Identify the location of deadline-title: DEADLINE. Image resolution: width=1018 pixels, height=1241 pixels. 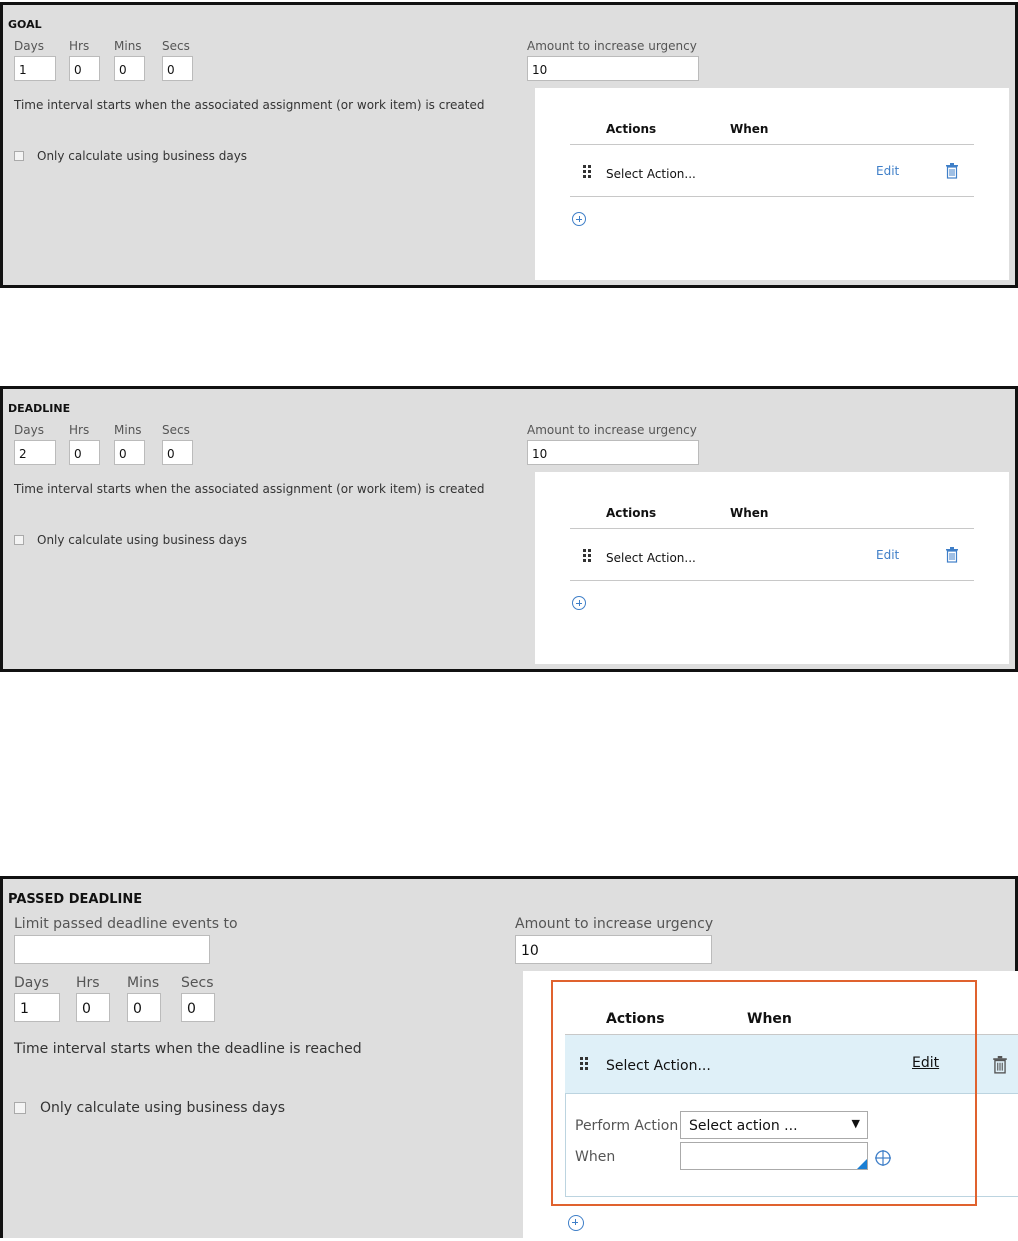
(39, 408).